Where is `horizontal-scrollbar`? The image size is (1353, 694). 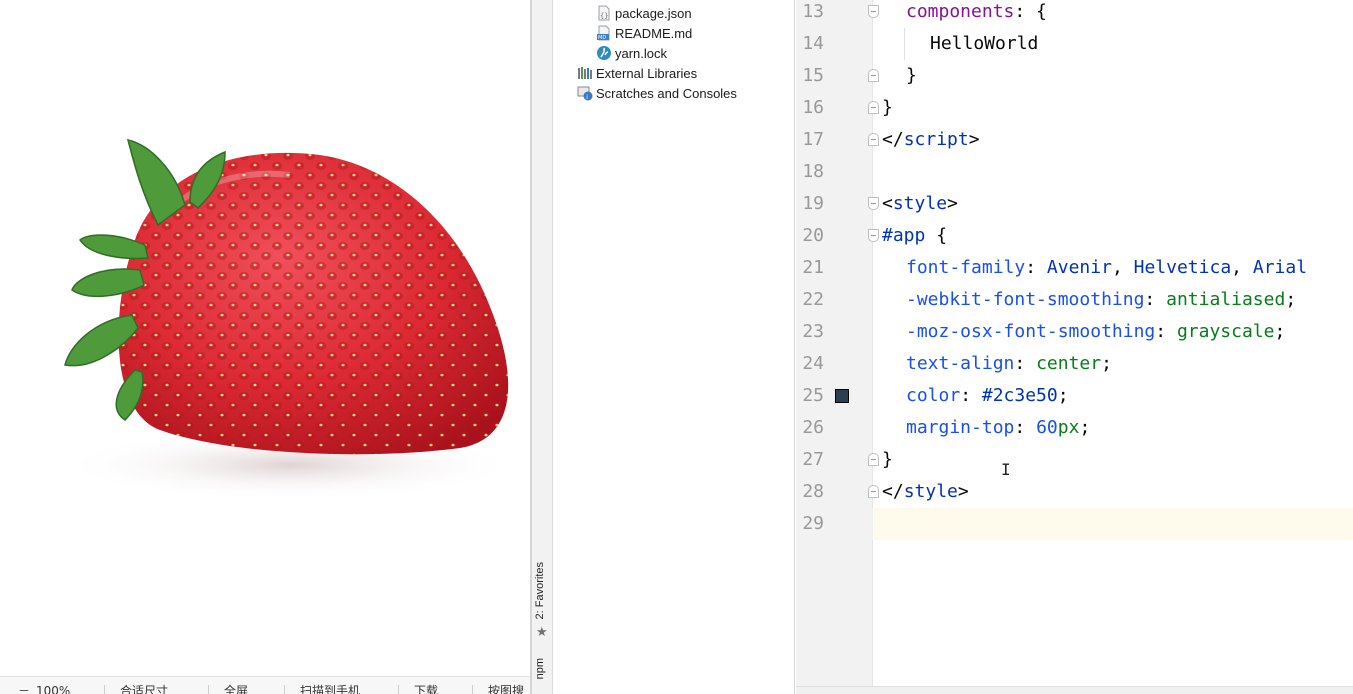
horizontal-scrollbar is located at coordinates (1074, 690).